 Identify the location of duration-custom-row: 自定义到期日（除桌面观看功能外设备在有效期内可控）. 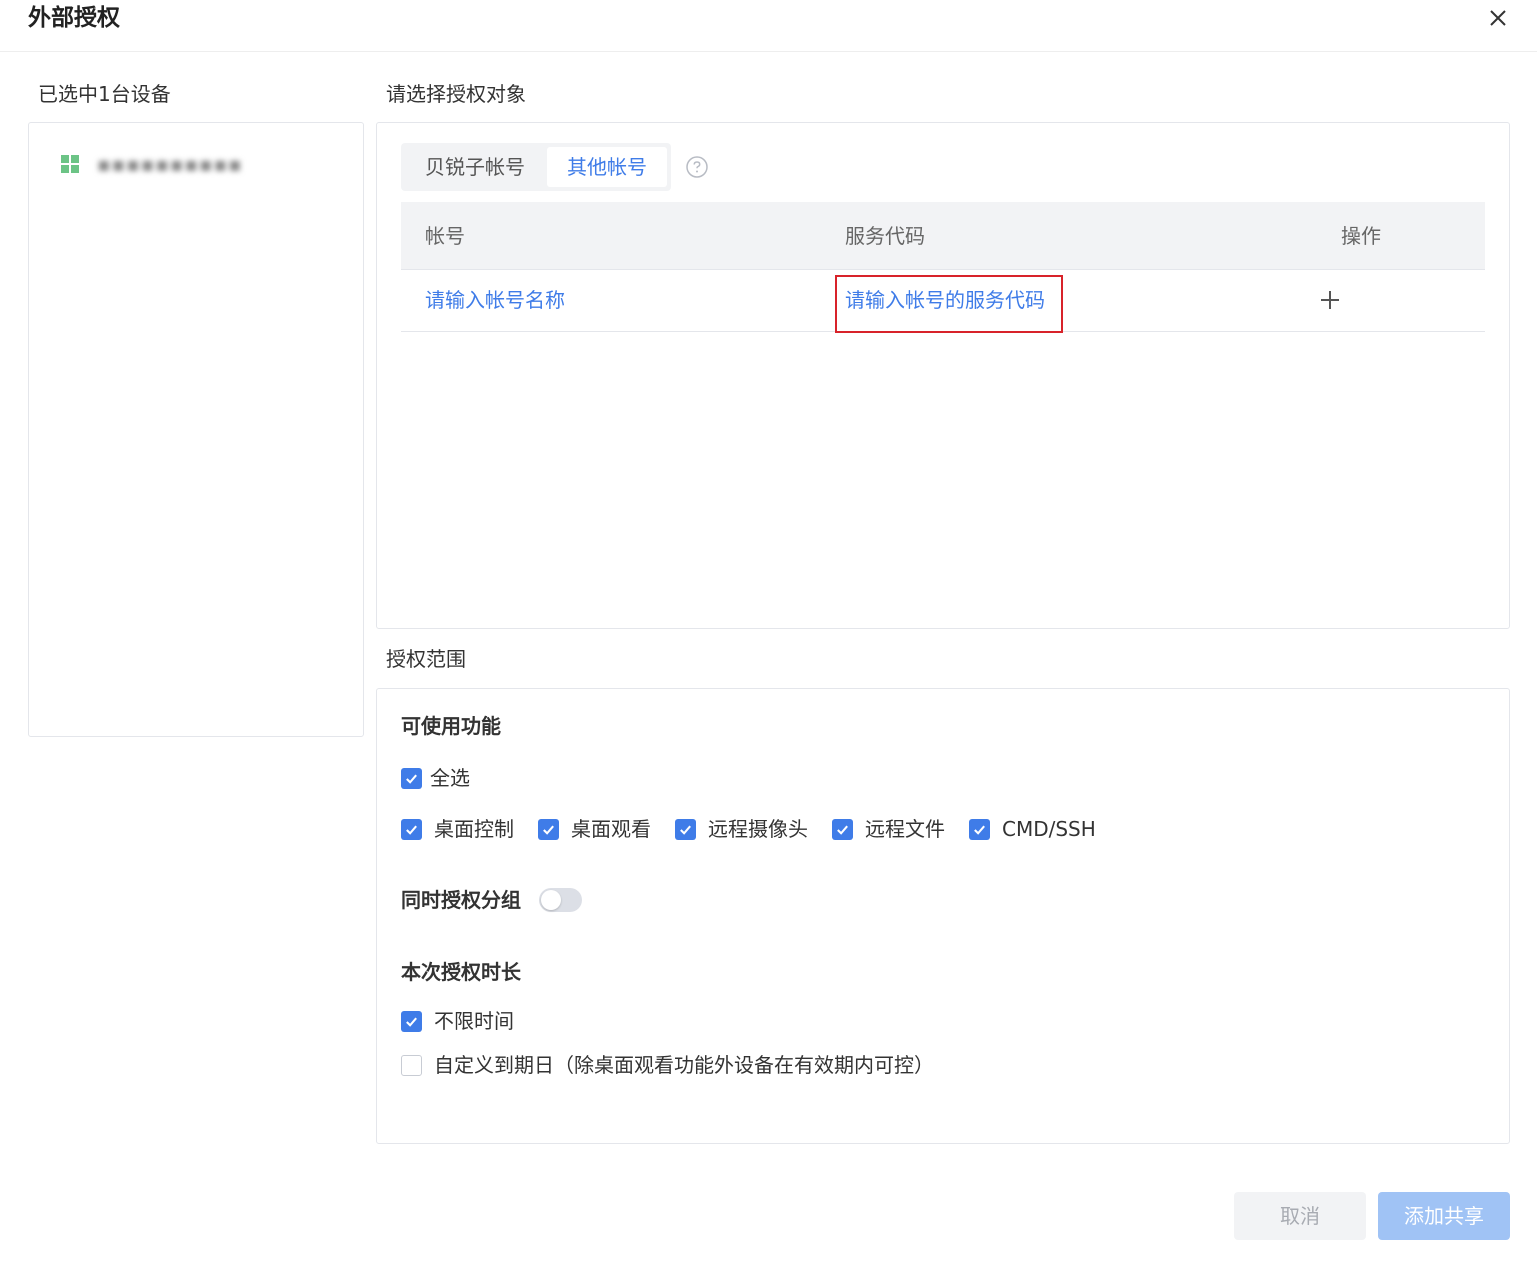
(667, 1065).